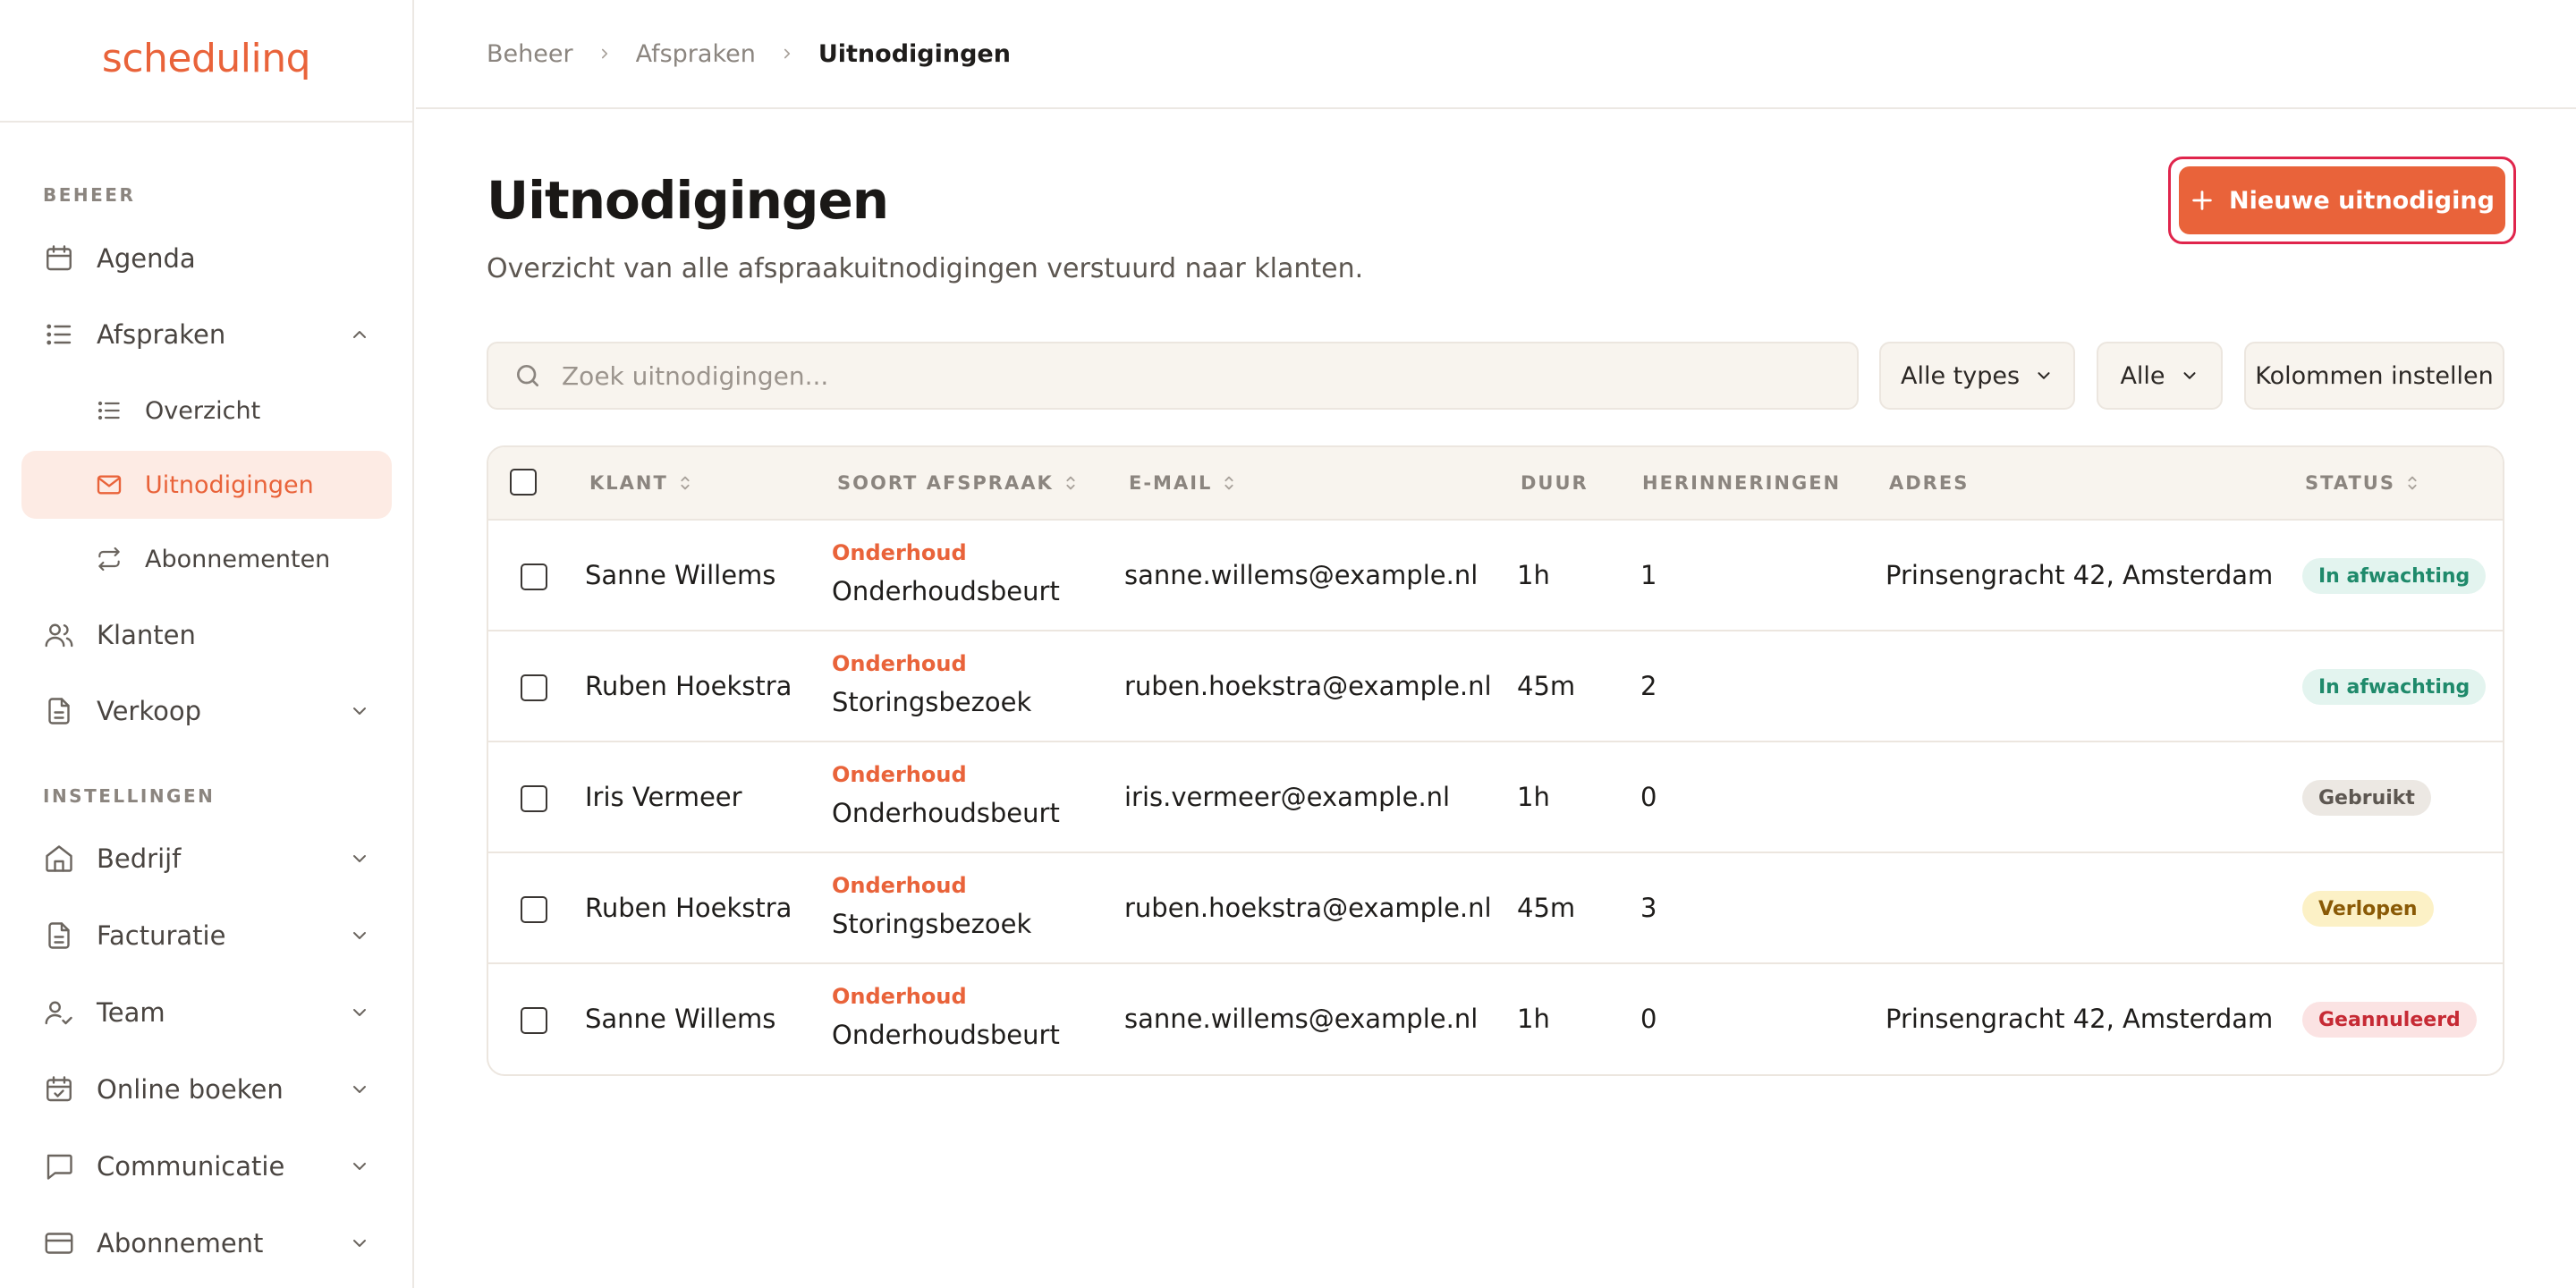 The height and width of the screenshot is (1288, 2576). What do you see at coordinates (945, 483) in the screenshot?
I see `column-header-label: SOORT AFSPRAAK` at bounding box center [945, 483].